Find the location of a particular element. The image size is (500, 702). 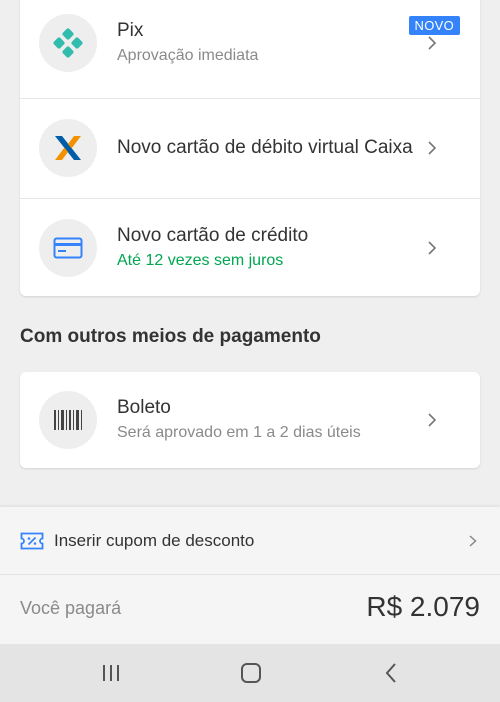

payment-subtitle: Aprovação imediata is located at coordinates (188, 55).